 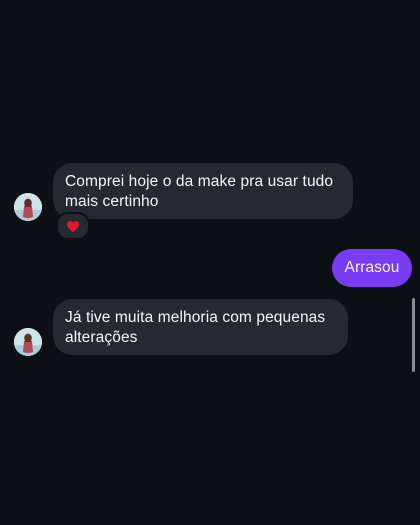 I want to click on message-text: Arrasou, so click(x=372, y=267).